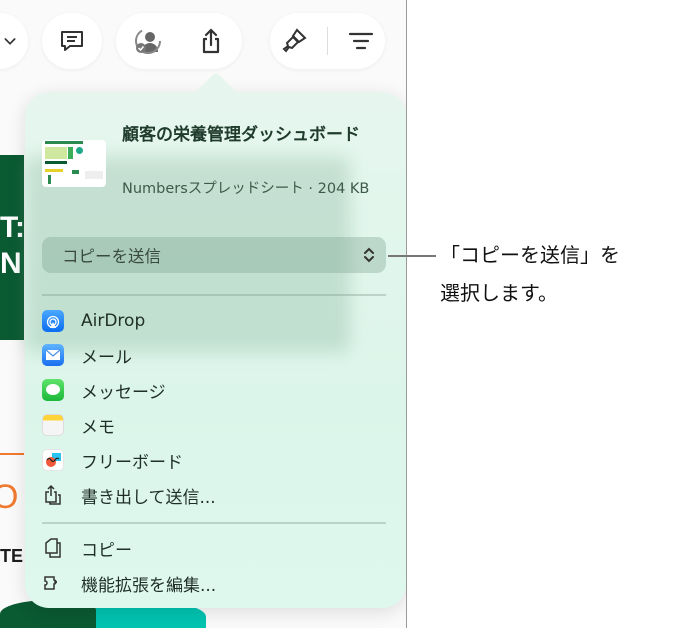 The width and height of the screenshot is (673, 628). I want to click on sheet-banner: T: N, so click(12, 247).